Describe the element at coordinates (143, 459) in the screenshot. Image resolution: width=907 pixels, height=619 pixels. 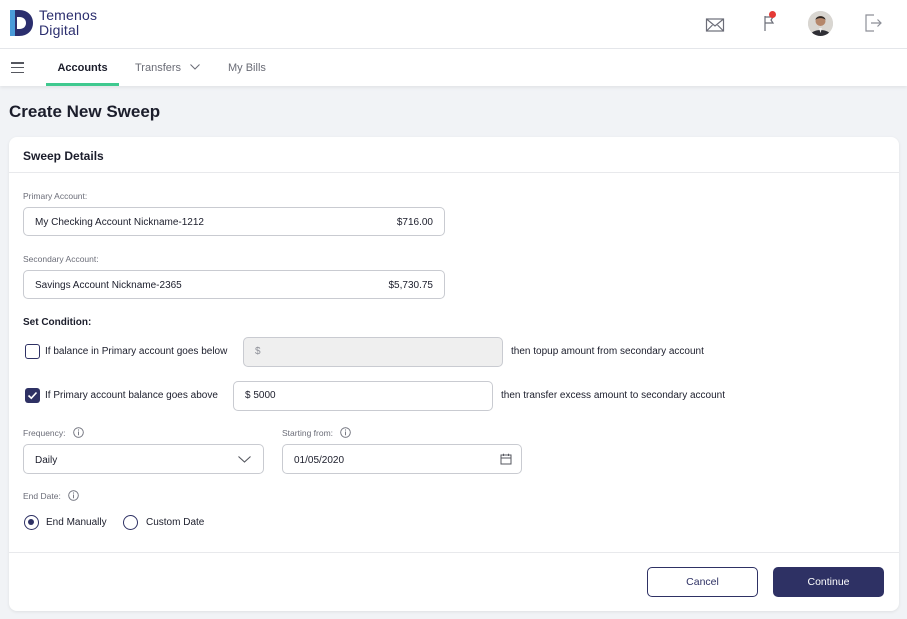
I see `frequency-select: Daily` at that location.